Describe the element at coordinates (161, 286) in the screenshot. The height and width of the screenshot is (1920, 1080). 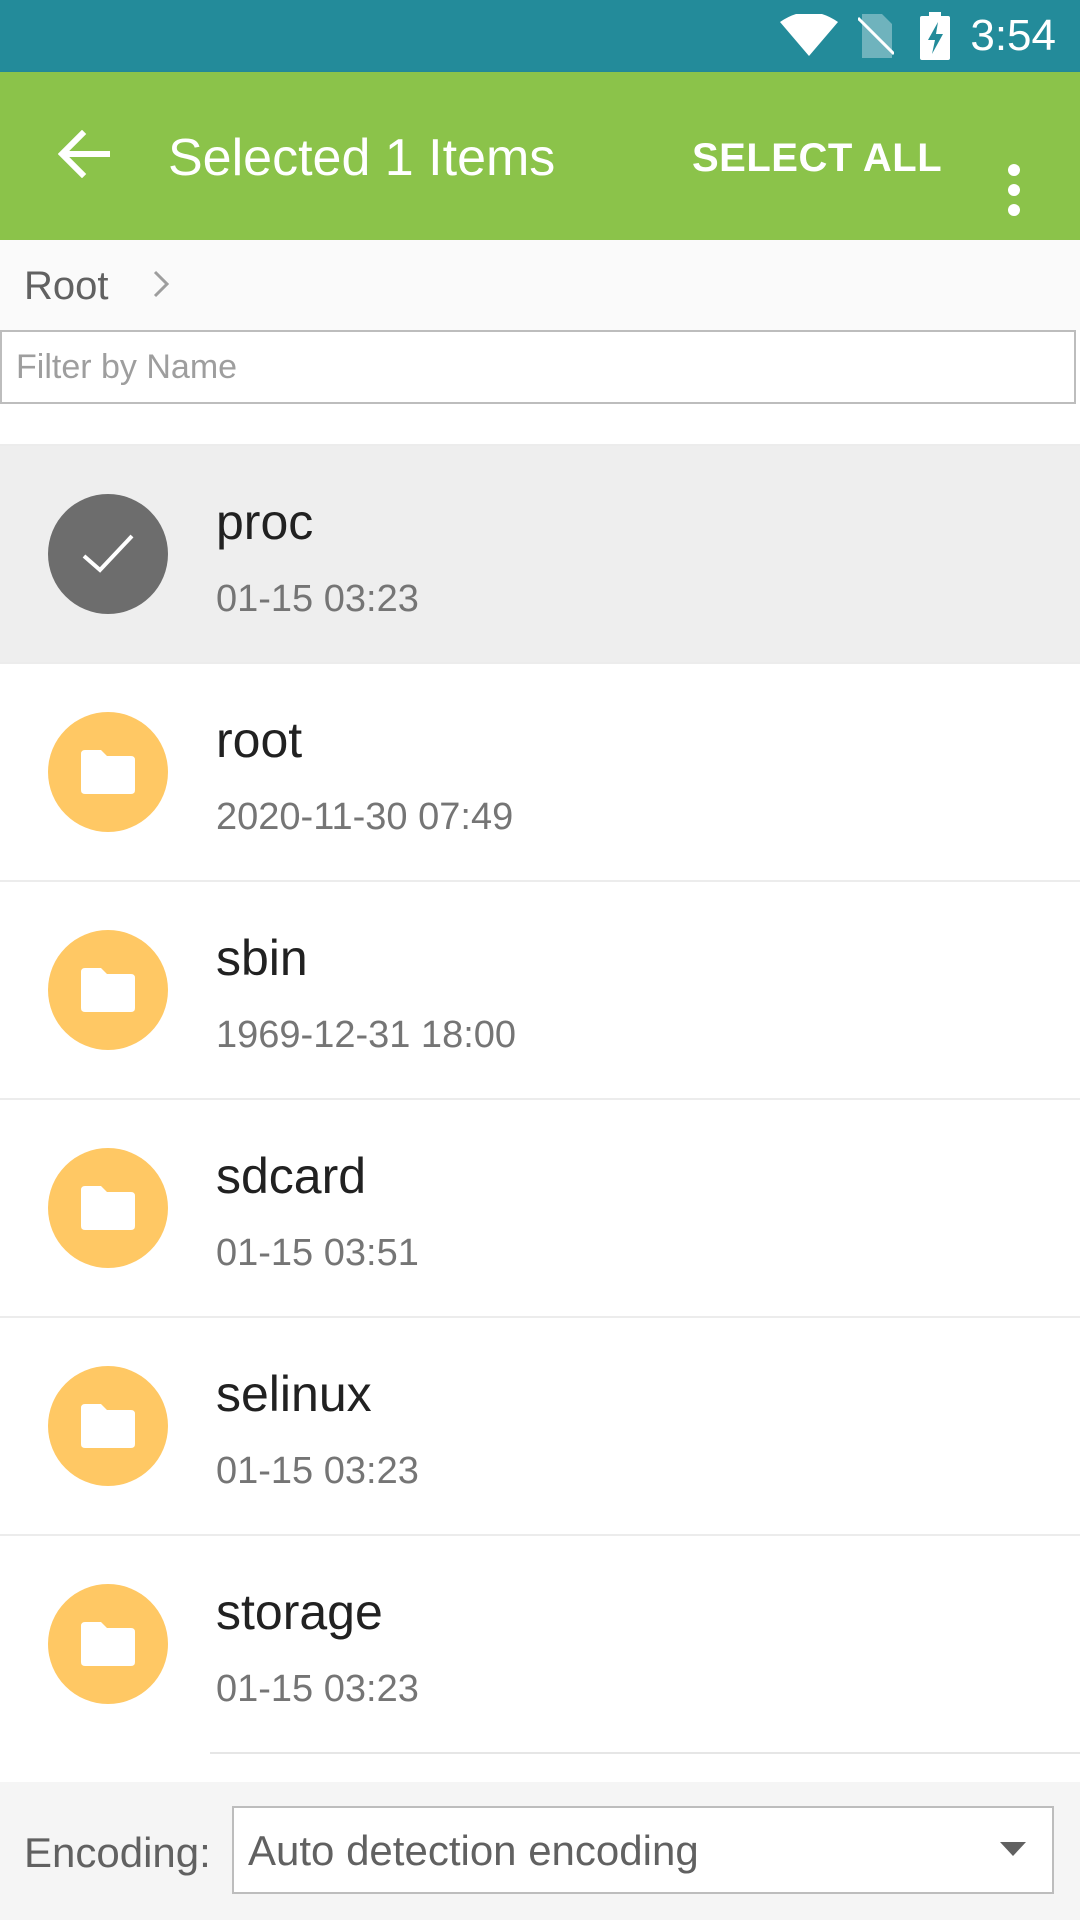
I see `chevron-right-icon` at that location.